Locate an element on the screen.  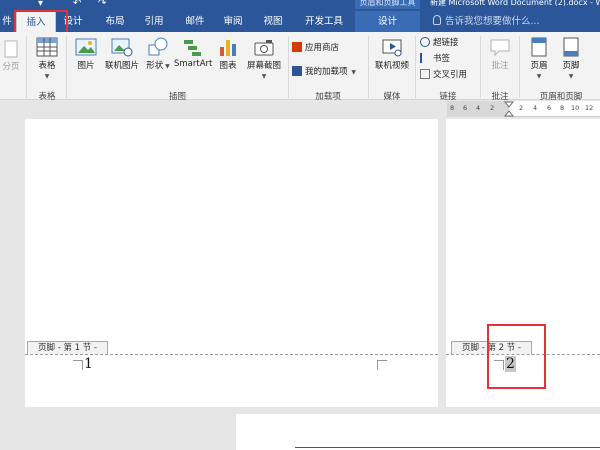
smartart-icon is located at coordinates (192, 48).